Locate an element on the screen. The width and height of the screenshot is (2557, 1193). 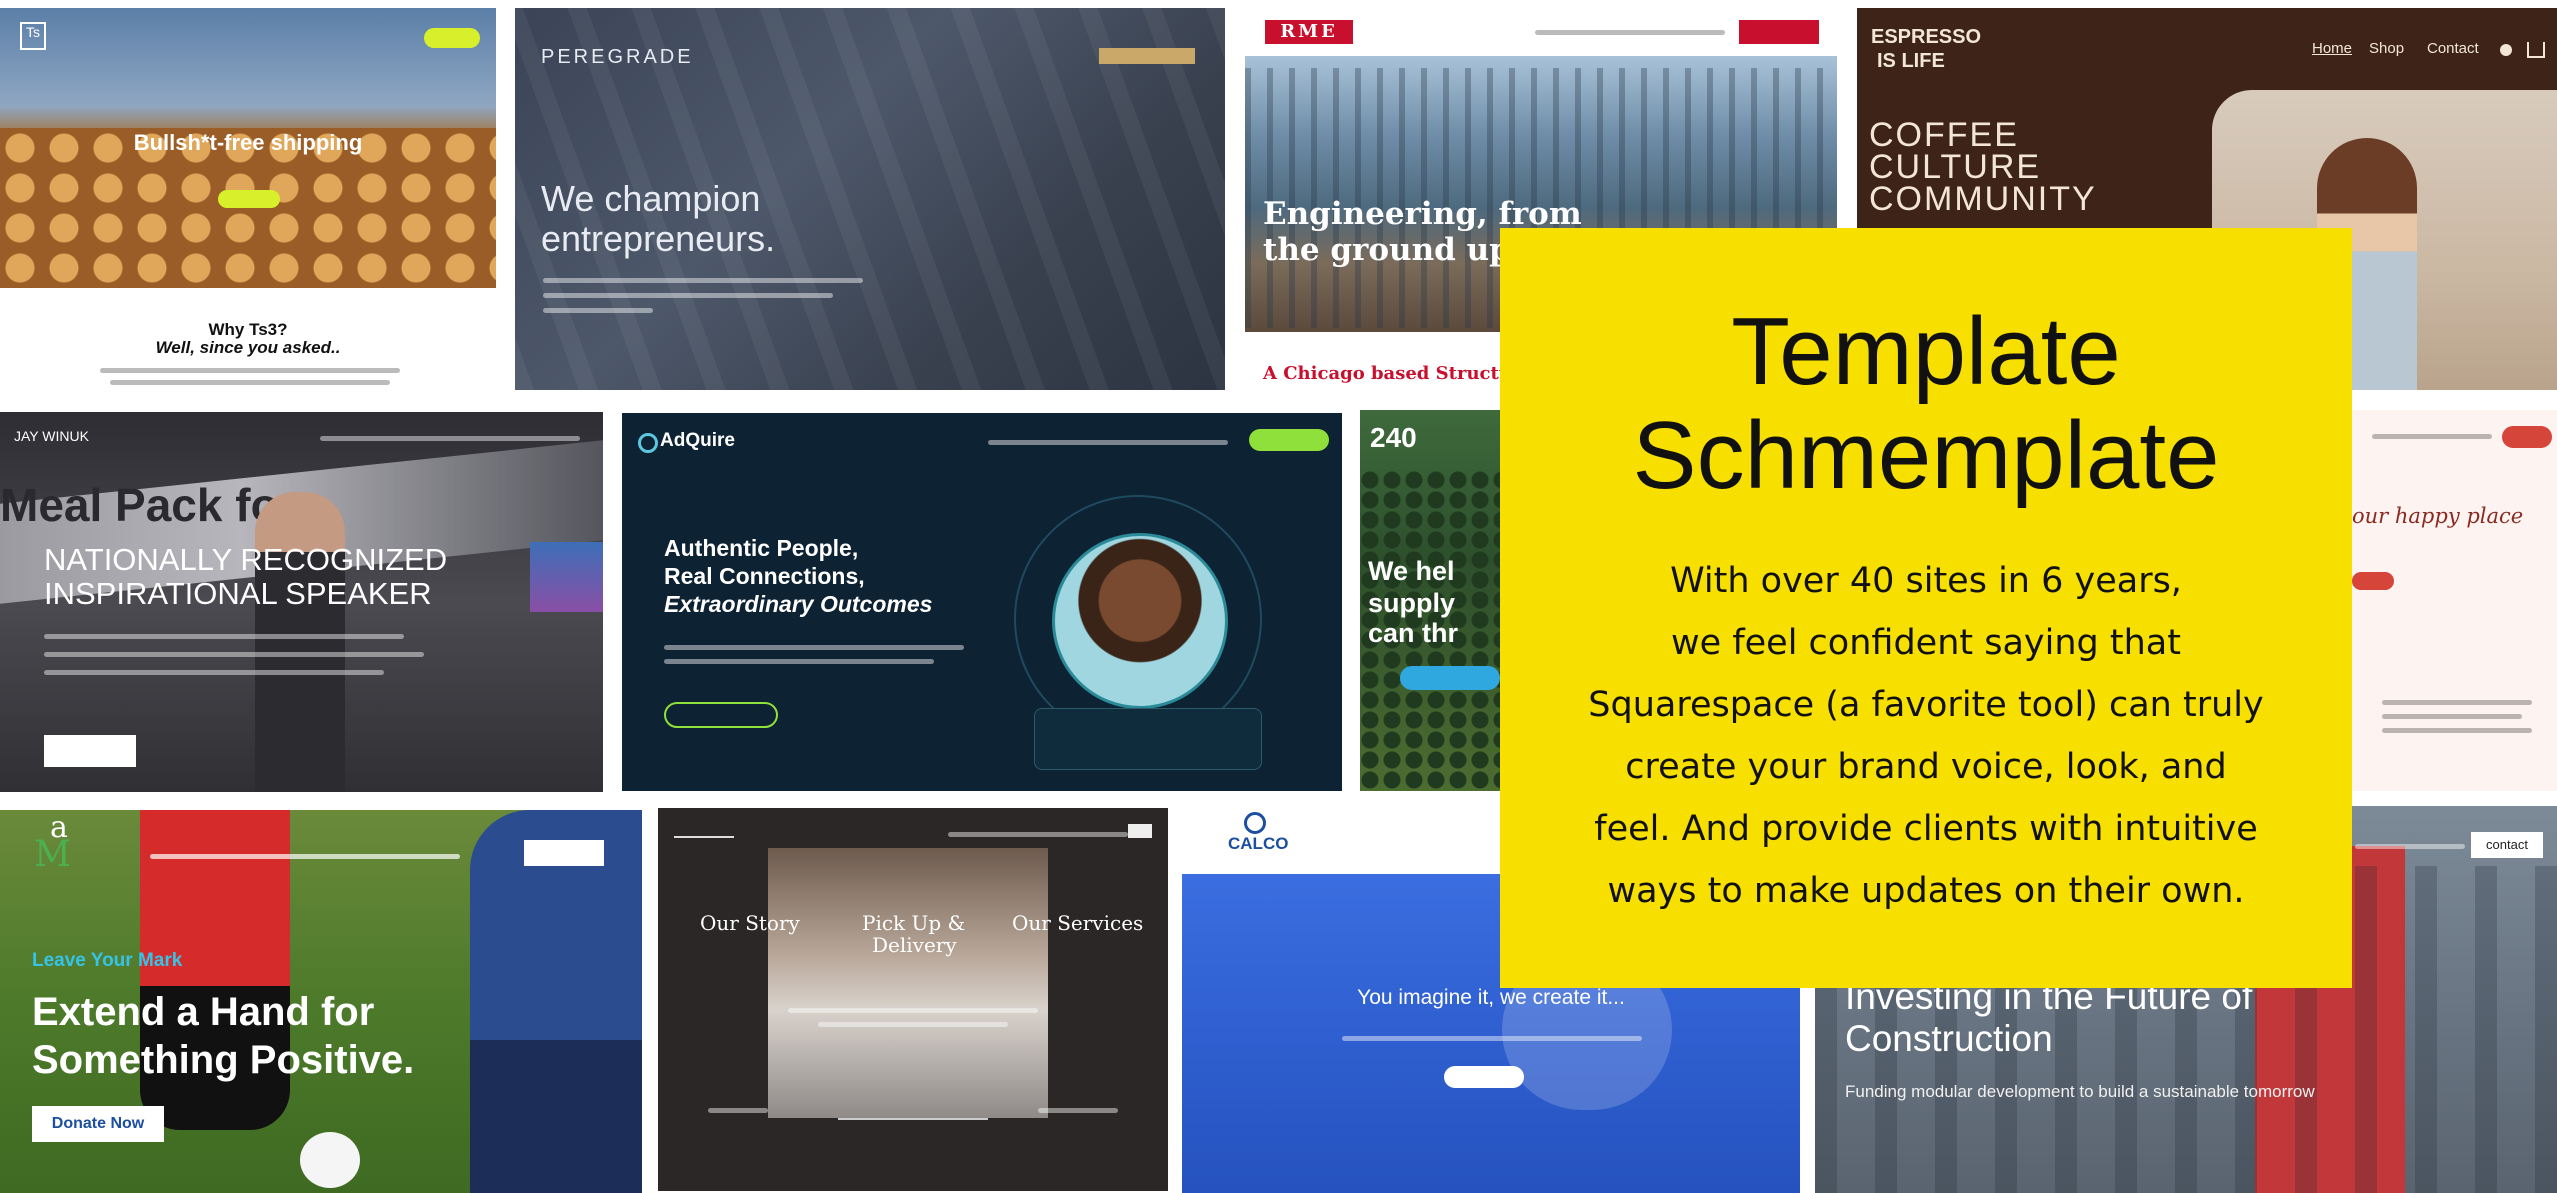
feature-body-line: Squarespace (a favorite tool) can truly is located at coordinates (1926, 705).